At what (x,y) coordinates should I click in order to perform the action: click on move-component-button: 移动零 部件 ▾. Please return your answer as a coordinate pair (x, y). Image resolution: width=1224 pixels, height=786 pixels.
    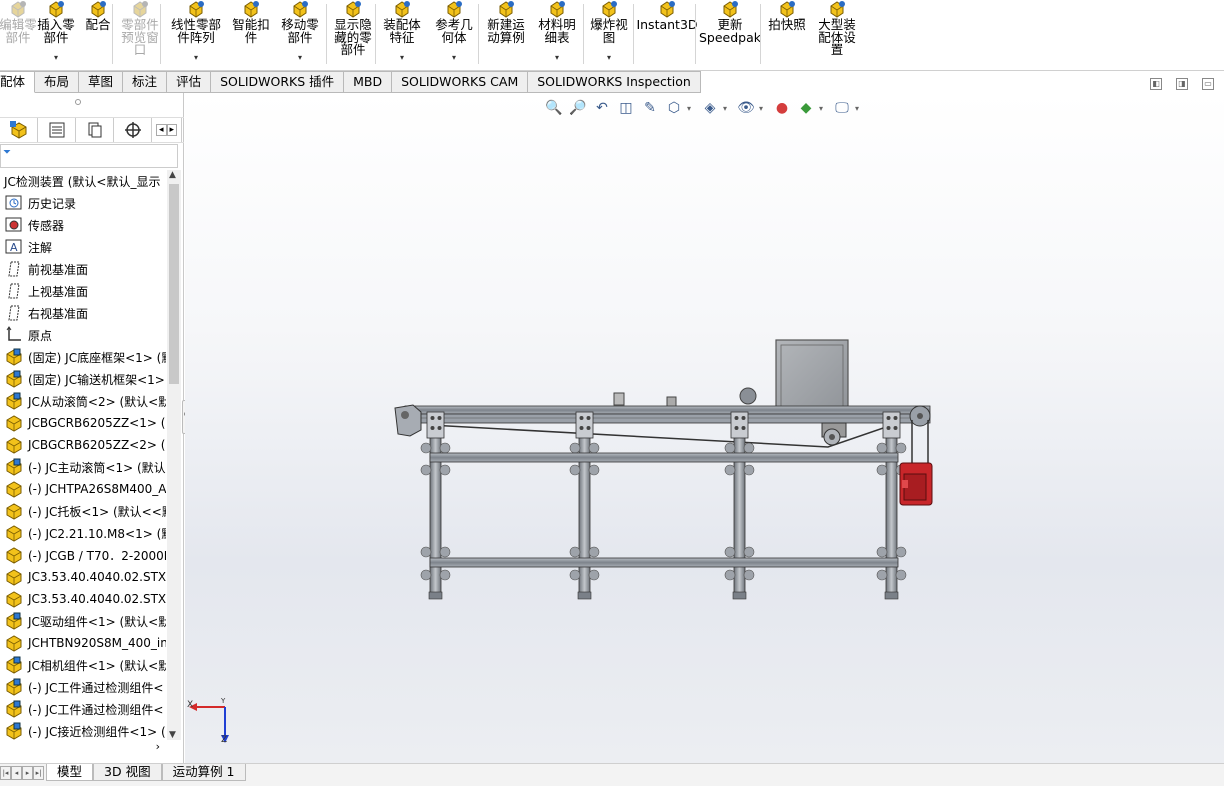
    Looking at the image, I should click on (300, 33).